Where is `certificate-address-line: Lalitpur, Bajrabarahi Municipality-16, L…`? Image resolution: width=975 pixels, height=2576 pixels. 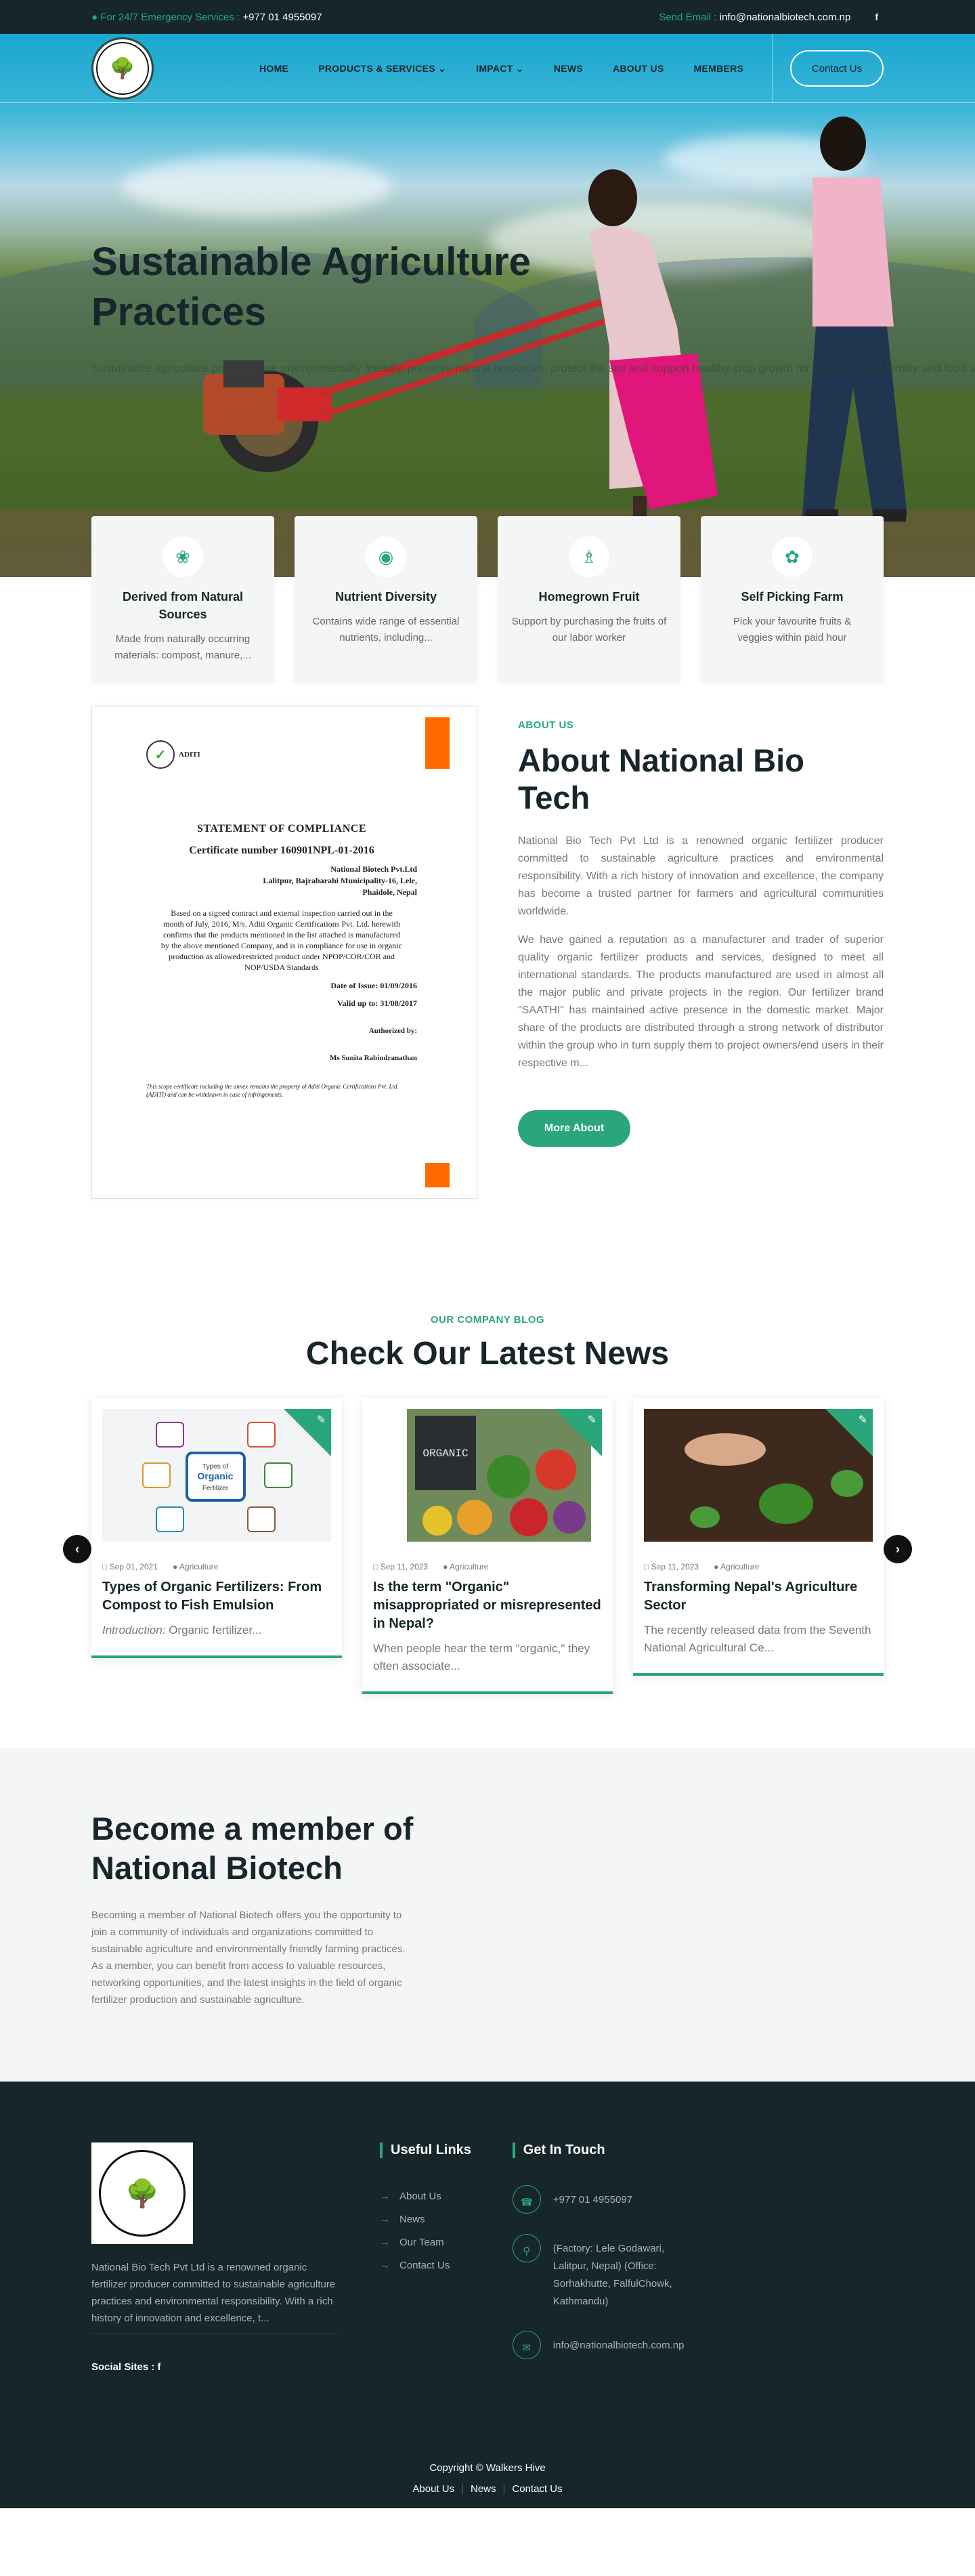 certificate-address-line: Lalitpur, Bajrabarahi Municipality-16, L… is located at coordinates (340, 881).